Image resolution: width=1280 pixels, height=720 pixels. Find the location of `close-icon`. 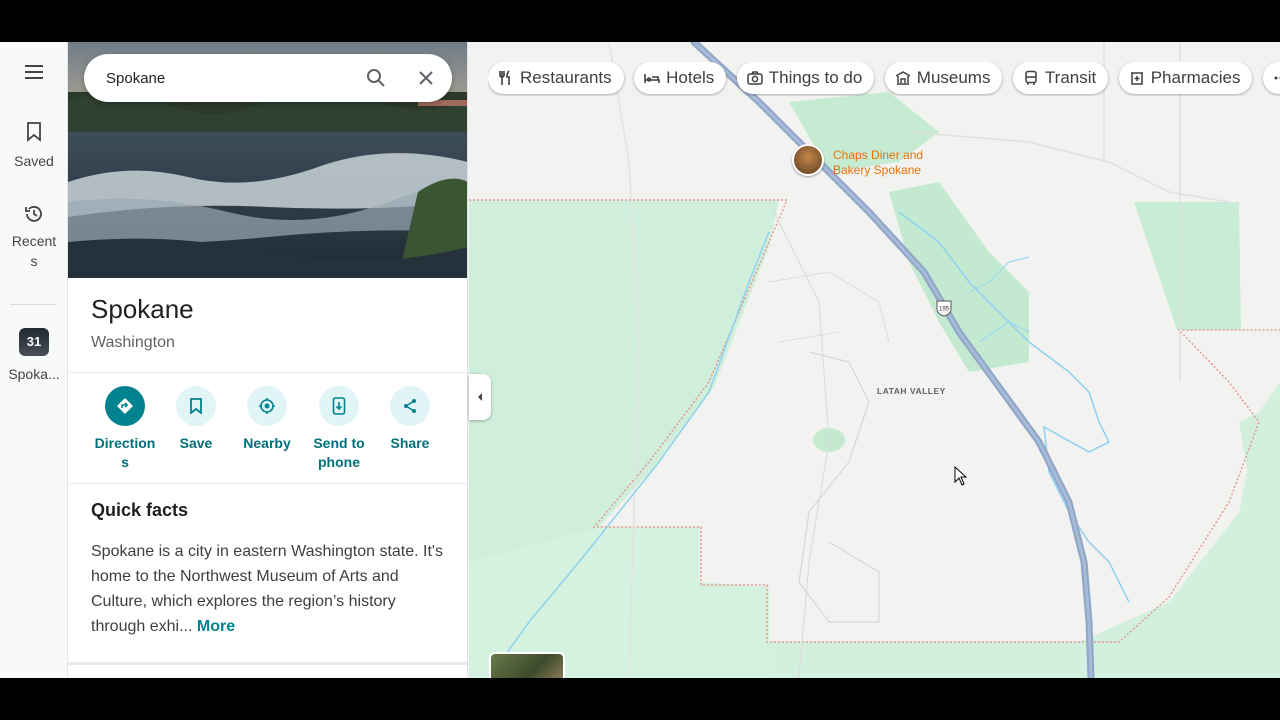

close-icon is located at coordinates (426, 78).